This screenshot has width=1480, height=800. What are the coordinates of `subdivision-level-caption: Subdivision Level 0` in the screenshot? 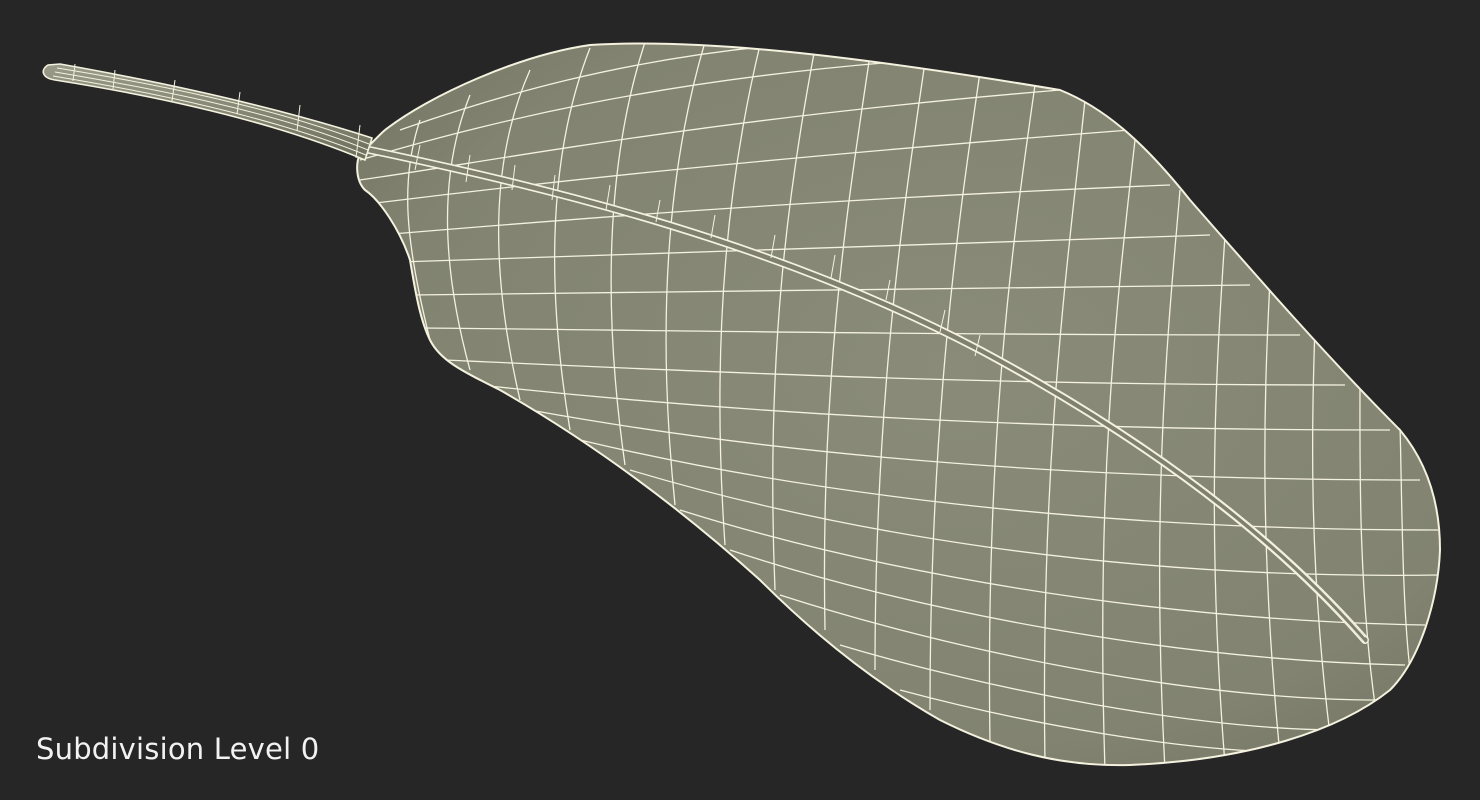 It's located at (178, 749).